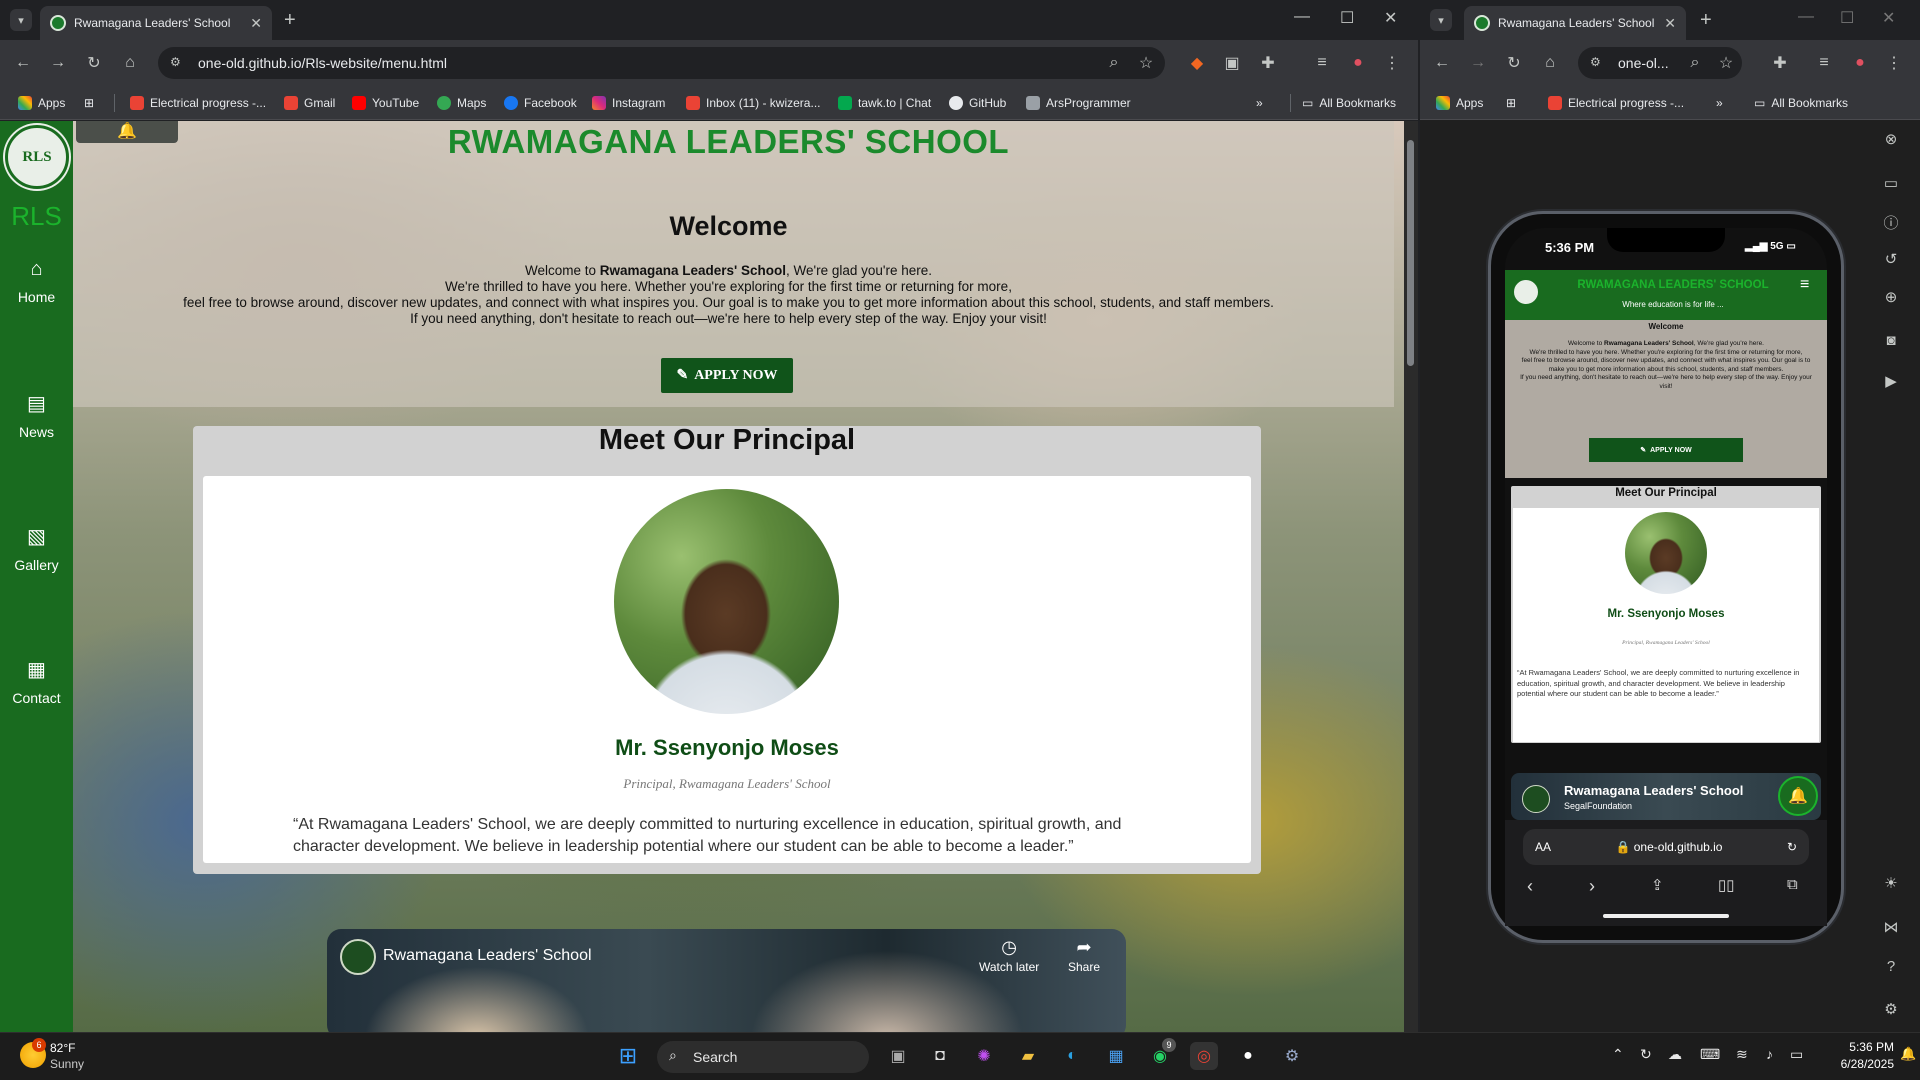 The height and width of the screenshot is (1080, 1920). Describe the element at coordinates (385, 103) in the screenshot. I see `bookmark-youtube: YouTube` at that location.